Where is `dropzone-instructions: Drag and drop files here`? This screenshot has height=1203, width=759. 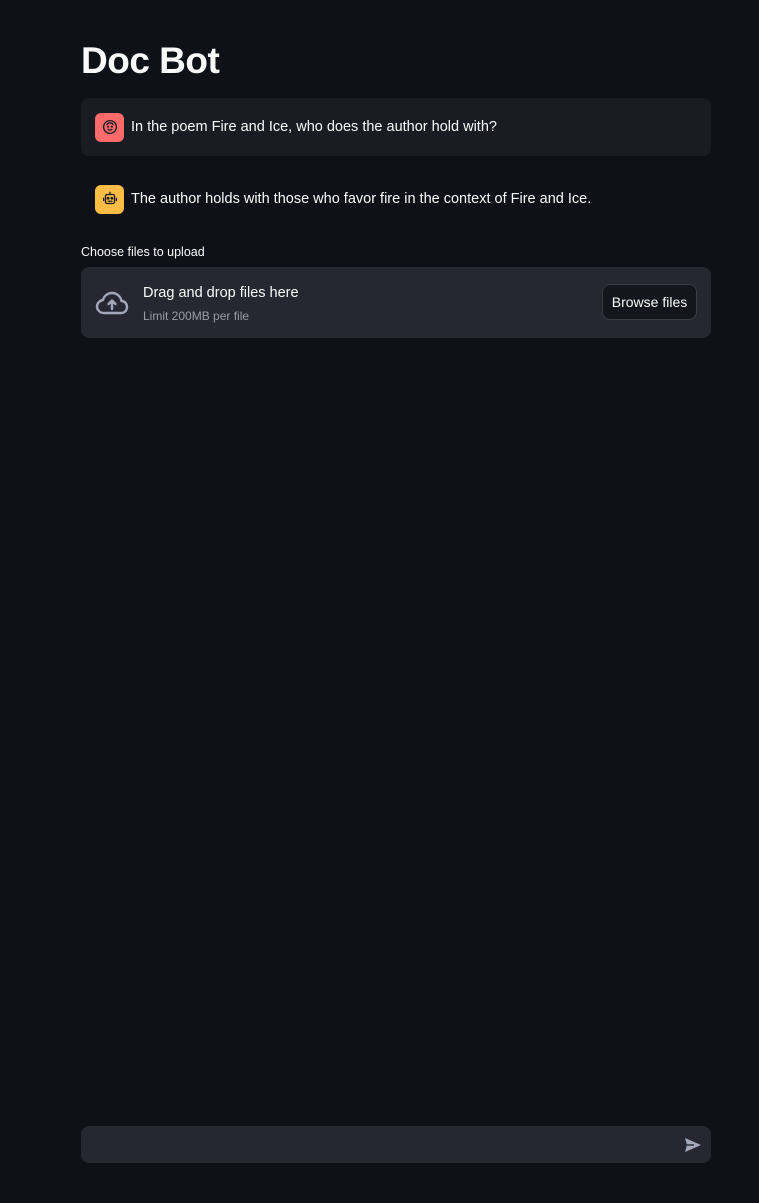 dropzone-instructions: Drag and drop files here is located at coordinates (221, 293).